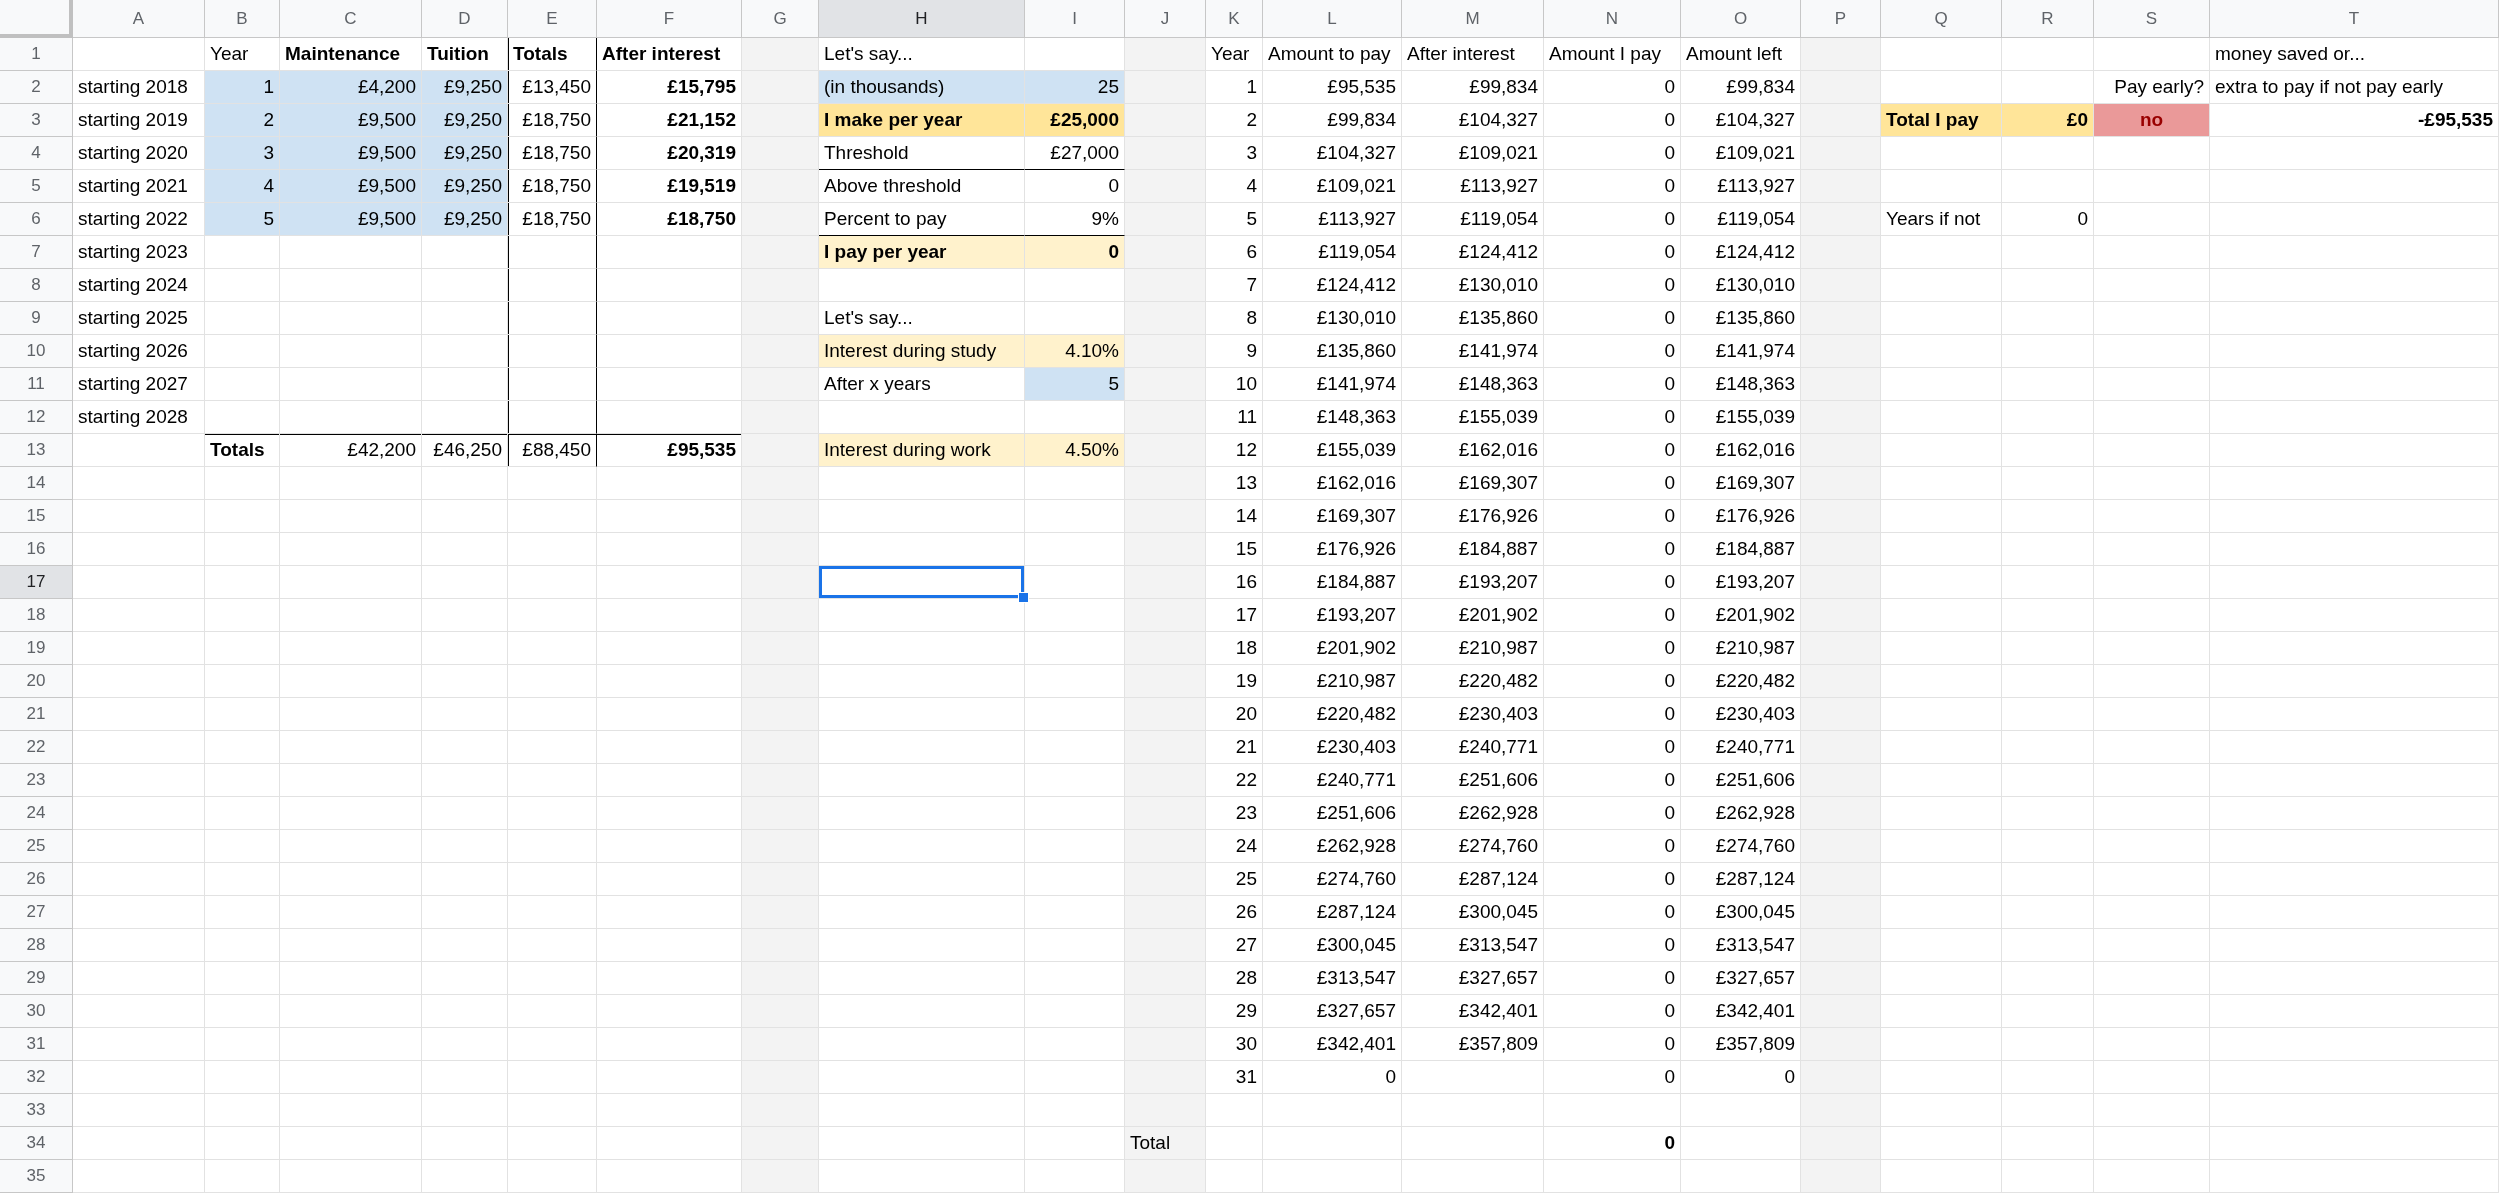 This screenshot has width=2500, height=1199. Describe the element at coordinates (1234, 1044) in the screenshot. I see `table-cell: 30` at that location.